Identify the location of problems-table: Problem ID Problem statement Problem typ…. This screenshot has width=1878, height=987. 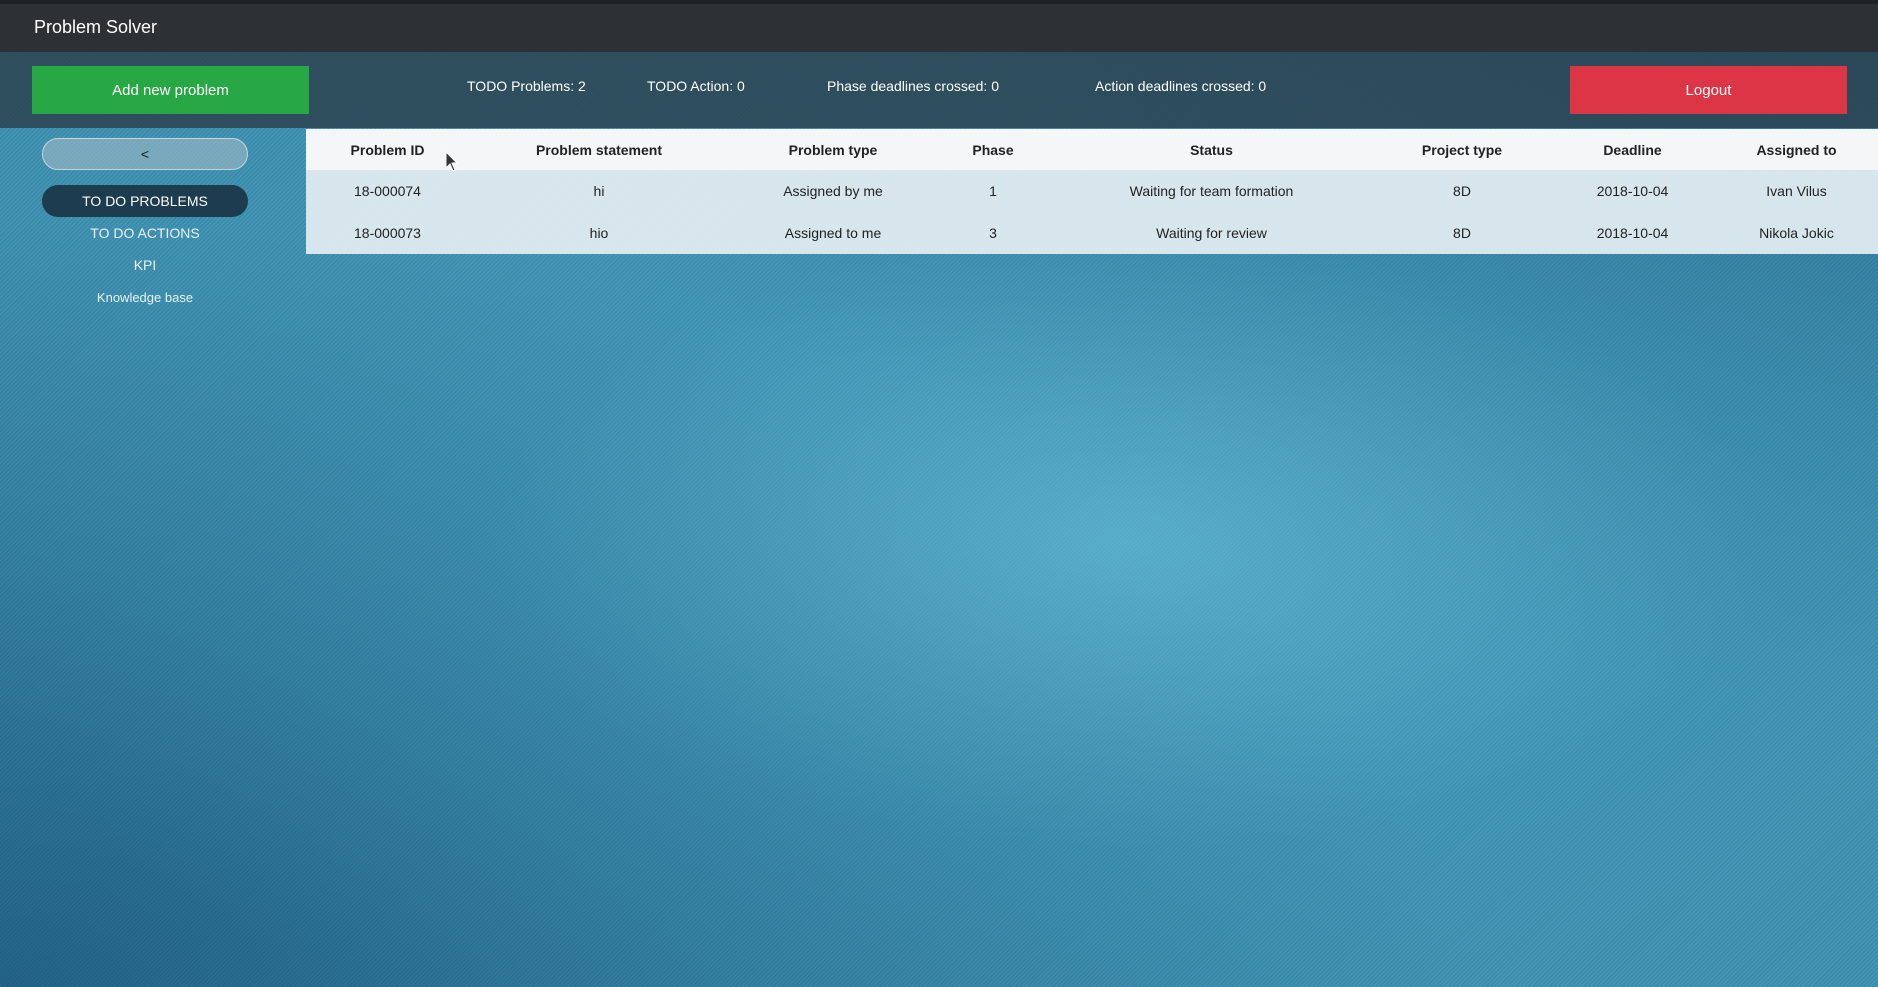
(1092, 191).